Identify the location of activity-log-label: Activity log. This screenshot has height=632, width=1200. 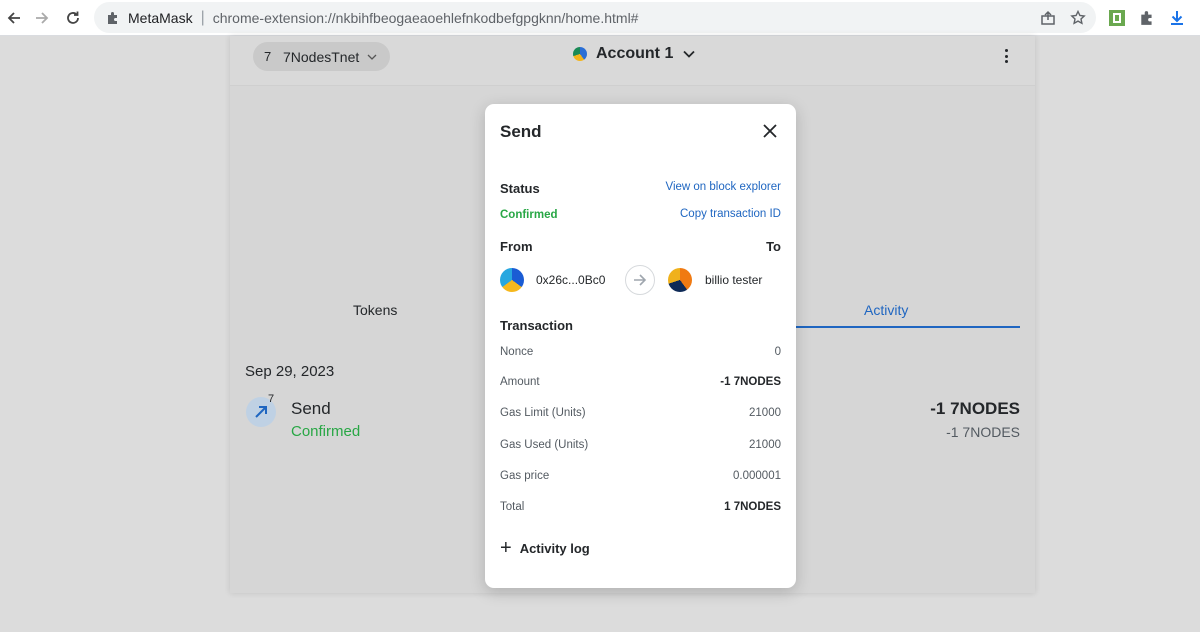
(554, 548).